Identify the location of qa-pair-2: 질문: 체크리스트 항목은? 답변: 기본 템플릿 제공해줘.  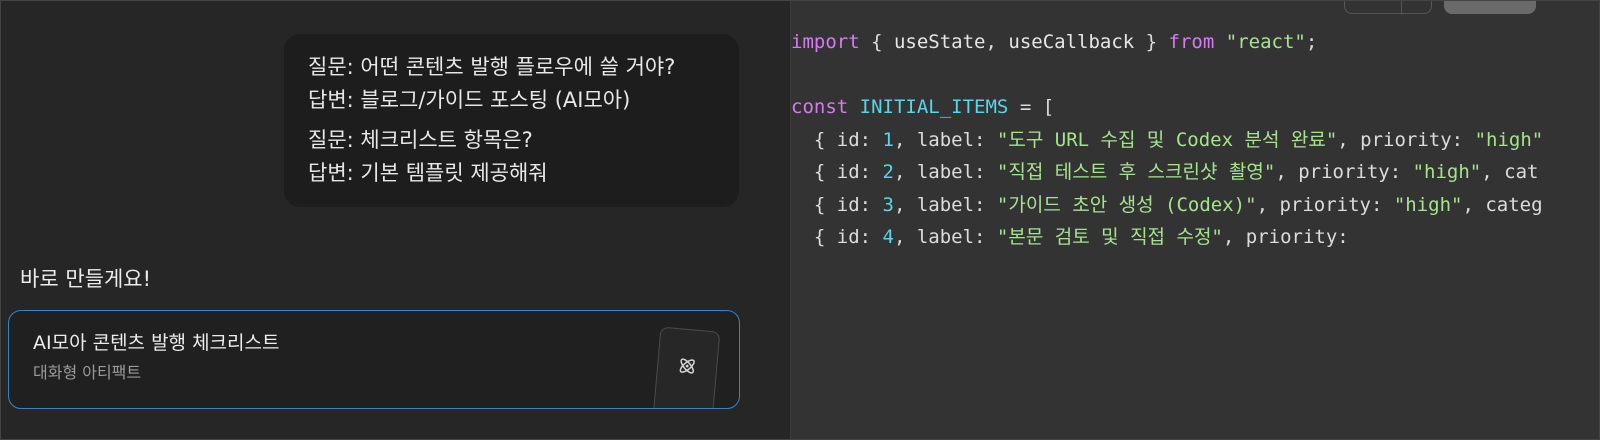
(513, 157).